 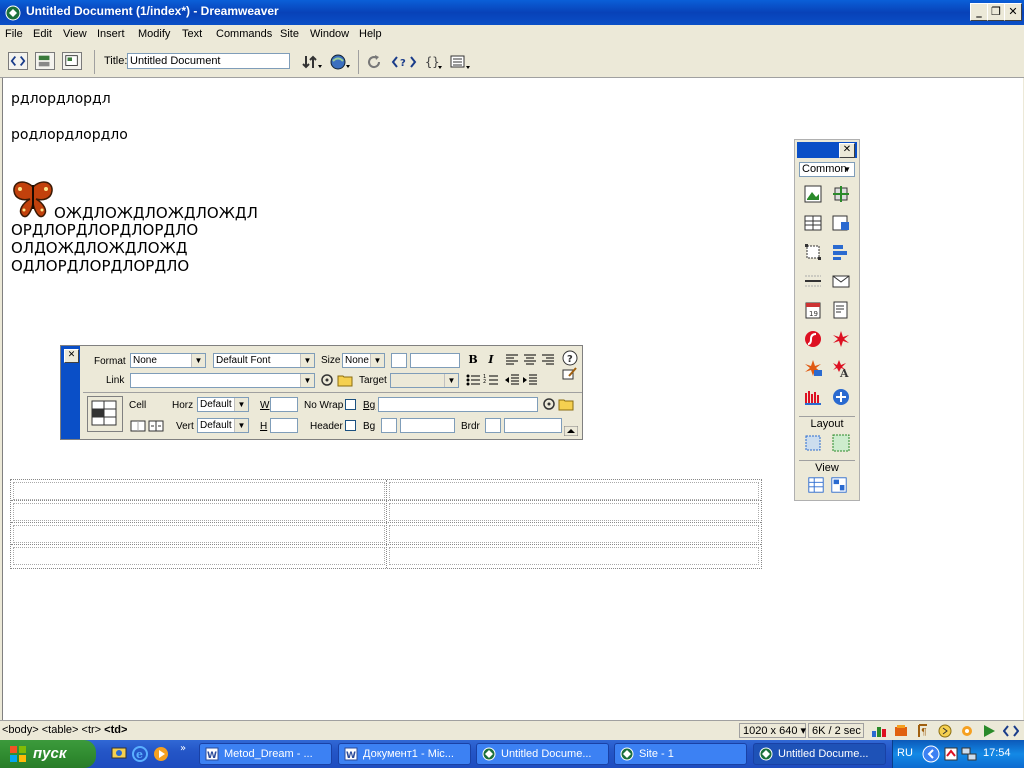 I want to click on draw-layout-cell-icon, so click(x=813, y=443).